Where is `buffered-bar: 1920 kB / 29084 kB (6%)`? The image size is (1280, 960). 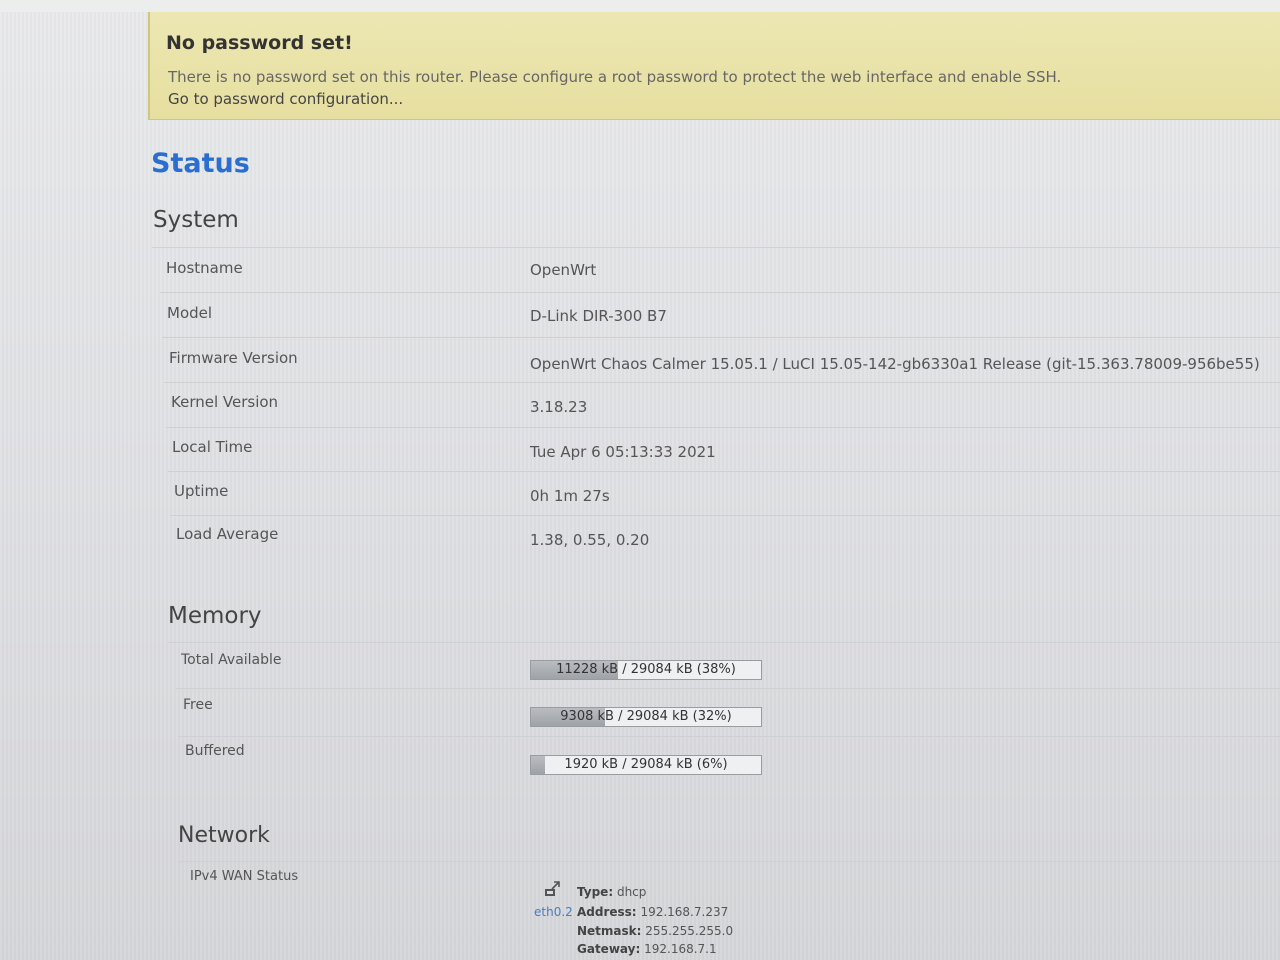 buffered-bar: 1920 kB / 29084 kB (6%) is located at coordinates (646, 765).